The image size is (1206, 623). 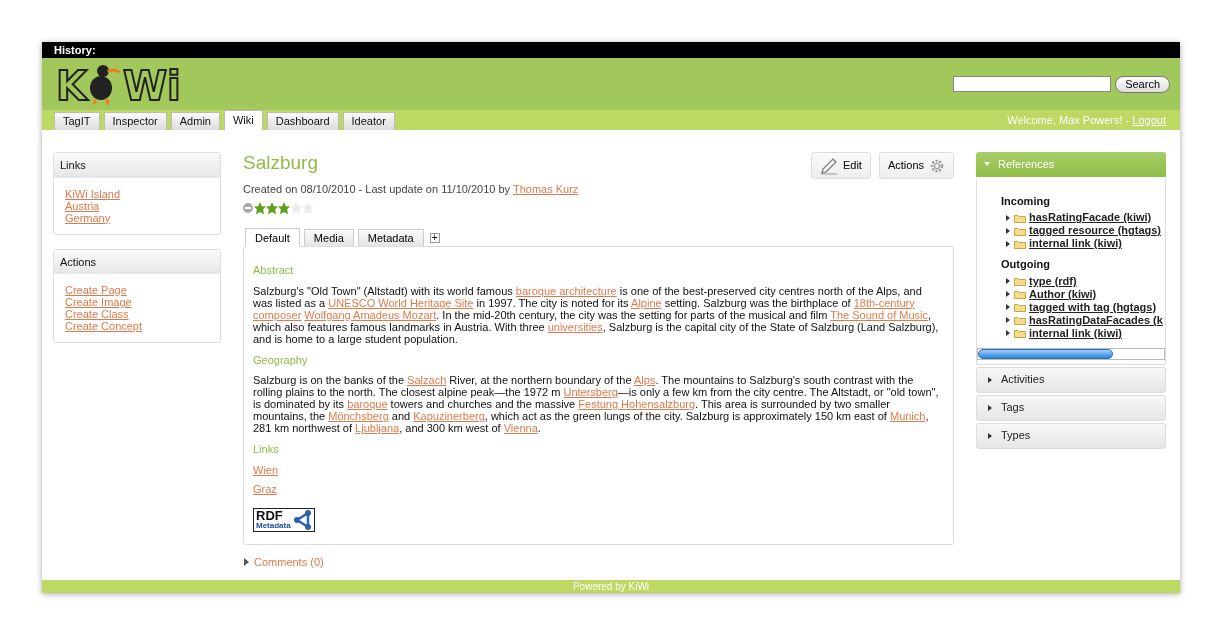 What do you see at coordinates (243, 120) in the screenshot?
I see `nav-tab: Wiki` at bounding box center [243, 120].